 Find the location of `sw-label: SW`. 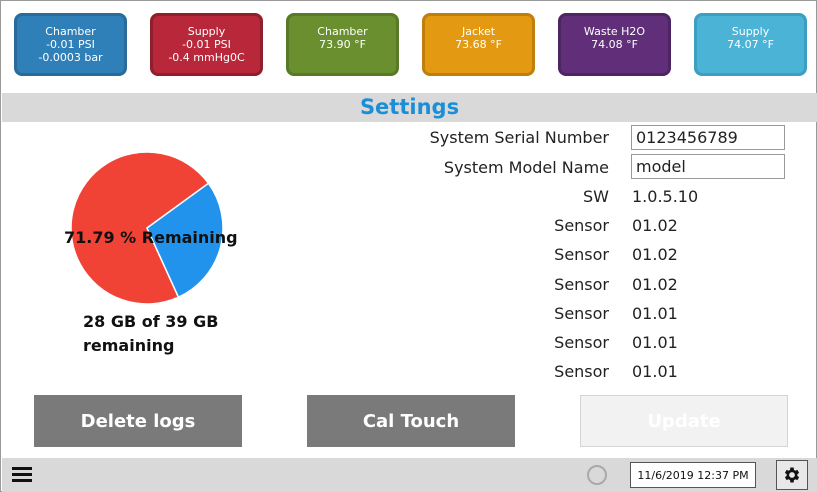

sw-label: SW is located at coordinates (596, 196).